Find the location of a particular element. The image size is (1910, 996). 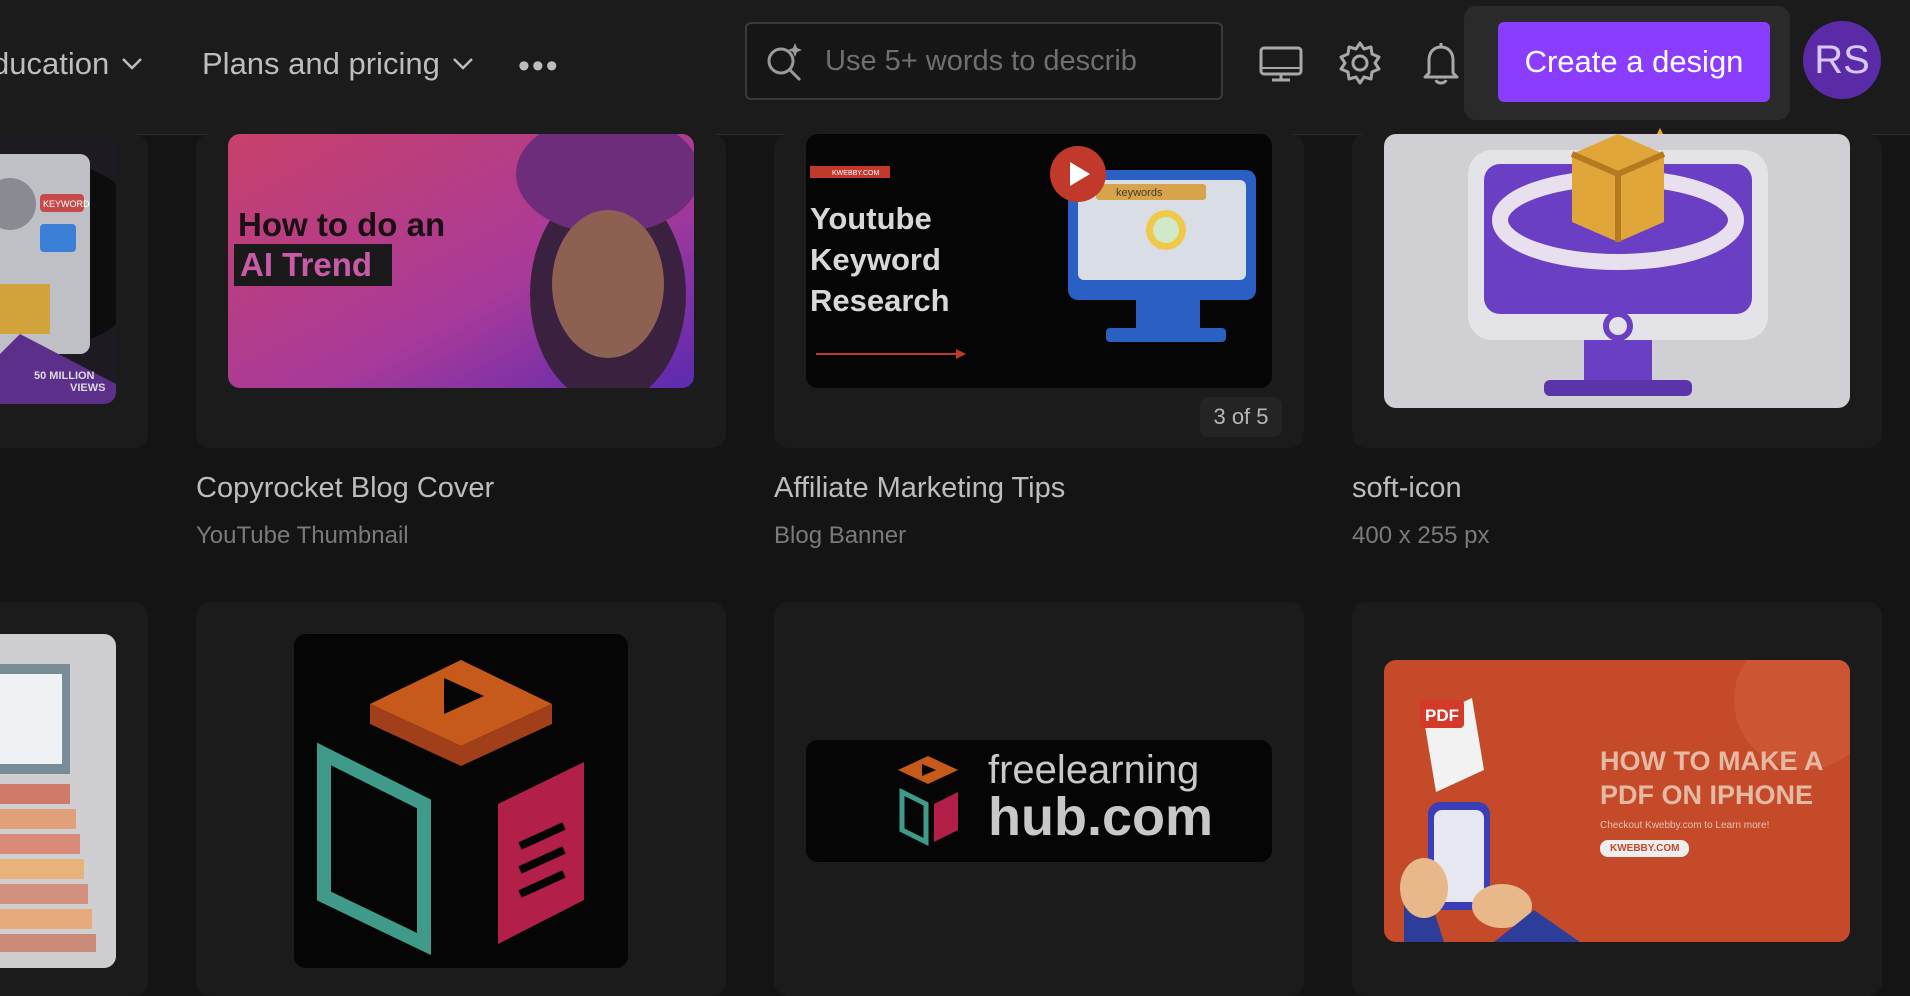

thumb-title-line2: AI Trend is located at coordinates (306, 264).